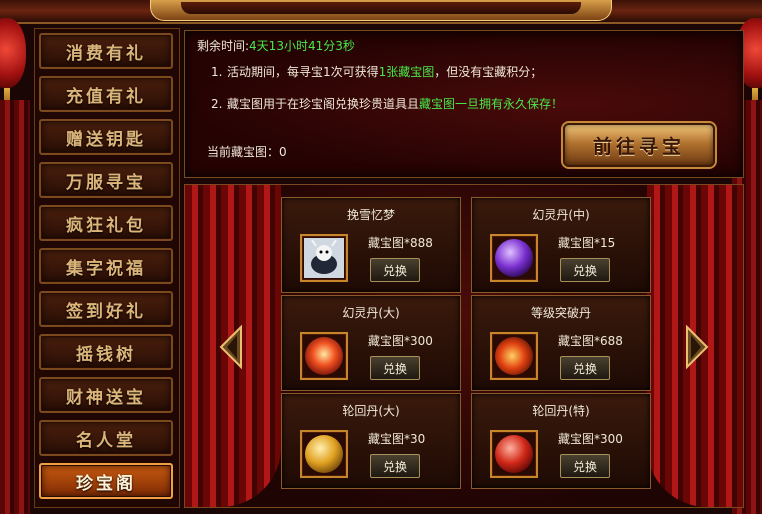  I want to click on snow-pet-icon, so click(324, 258).